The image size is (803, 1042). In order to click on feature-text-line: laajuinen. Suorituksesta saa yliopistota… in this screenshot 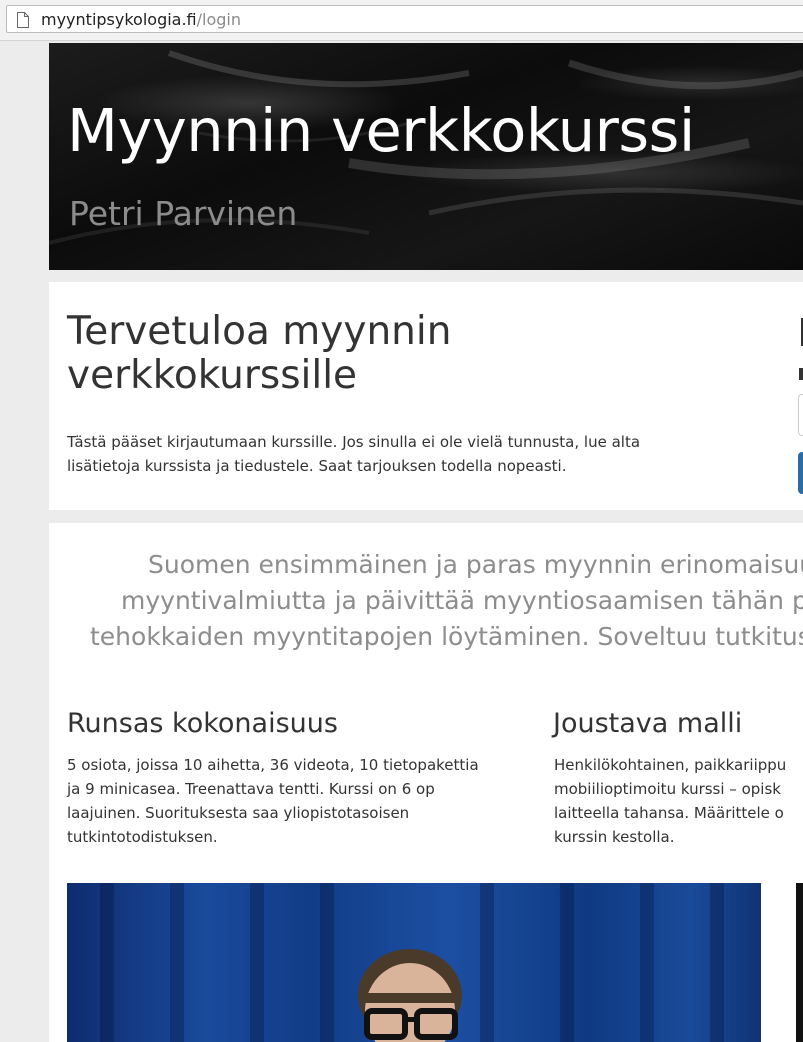, I will do `click(238, 813)`.